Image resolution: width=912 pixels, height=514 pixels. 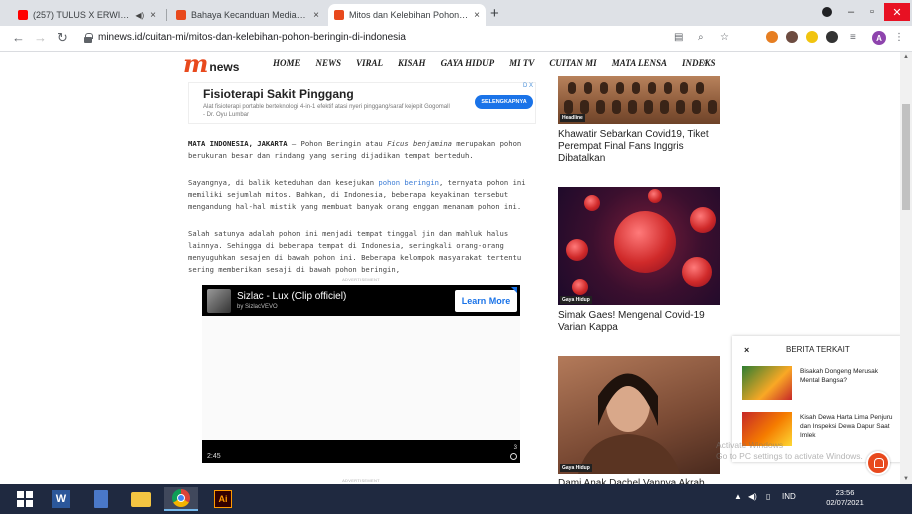 What do you see at coordinates (504, 102) in the screenshot?
I see `ad-cta-button: SELENGKAPNYA` at bounding box center [504, 102].